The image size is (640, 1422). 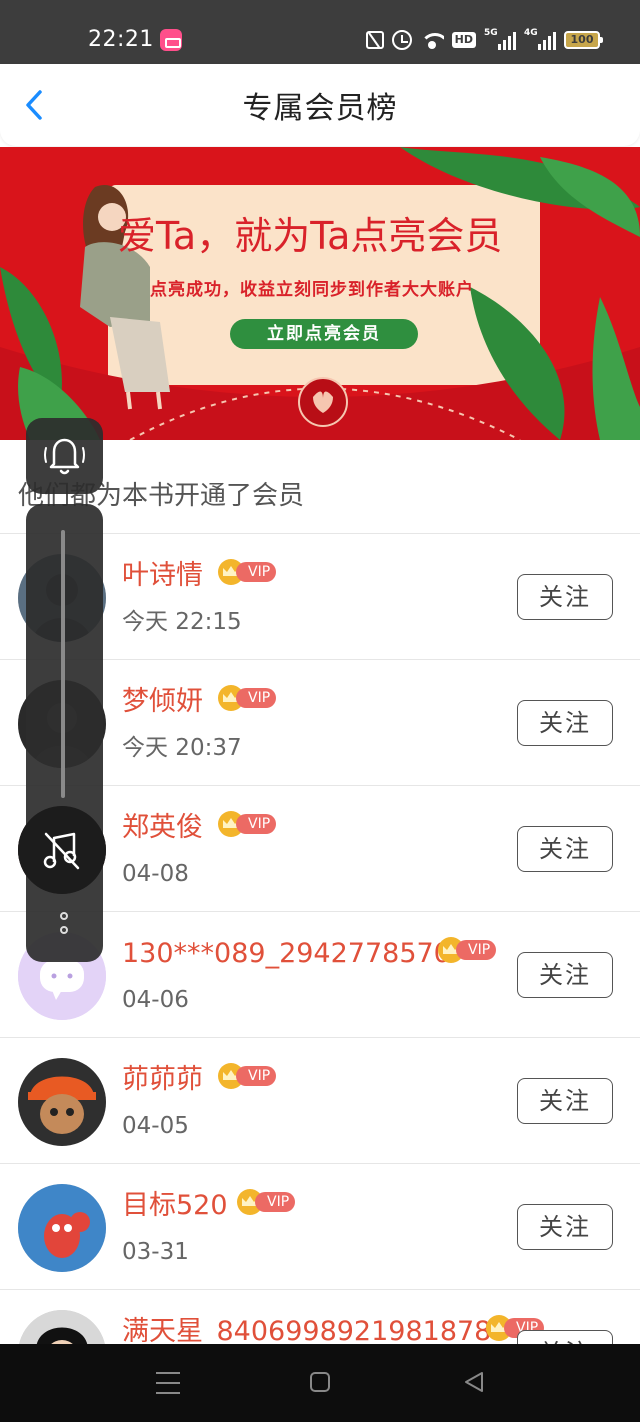 What do you see at coordinates (320, 1227) in the screenshot?
I see `list-item: 目标520 VIP 03-31 关注` at bounding box center [320, 1227].